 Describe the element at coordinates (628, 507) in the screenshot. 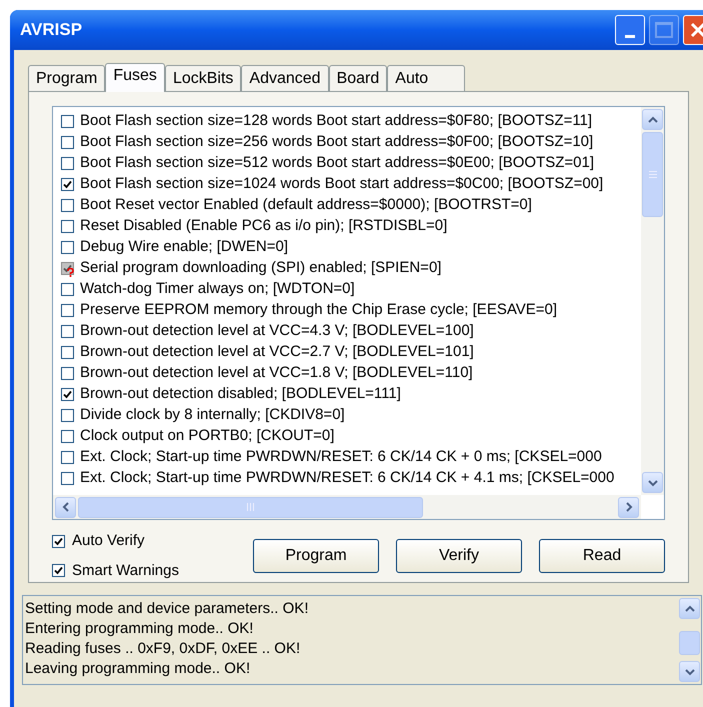

I see `scroll-right-button` at that location.